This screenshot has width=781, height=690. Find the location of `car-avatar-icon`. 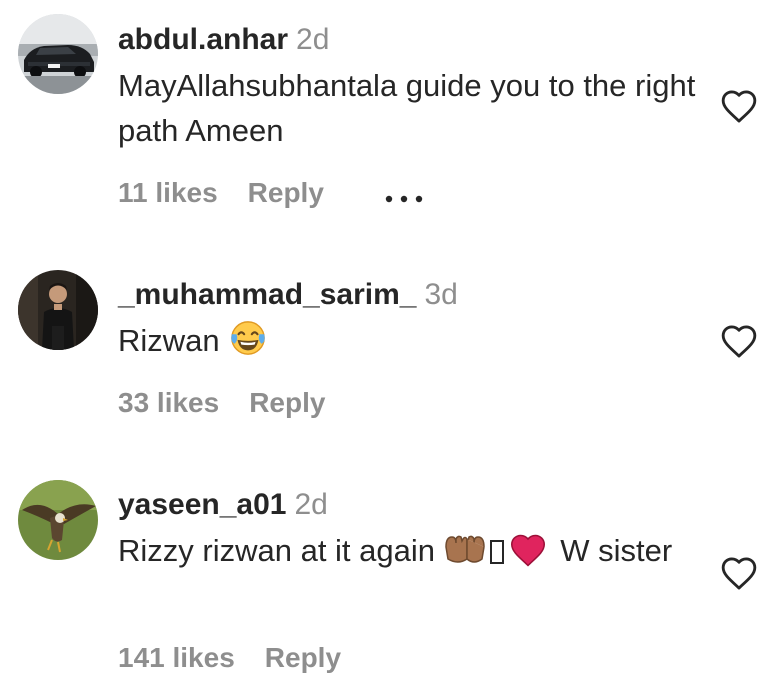

car-avatar-icon is located at coordinates (58, 54).